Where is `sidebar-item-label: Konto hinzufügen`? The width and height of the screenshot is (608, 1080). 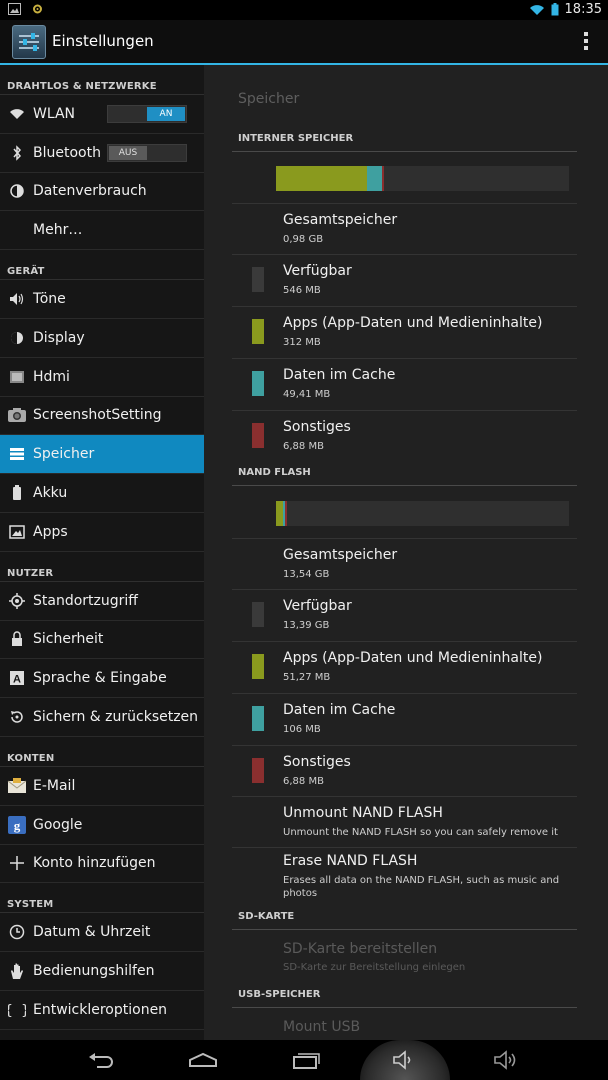 sidebar-item-label: Konto hinzufügen is located at coordinates (94, 863).